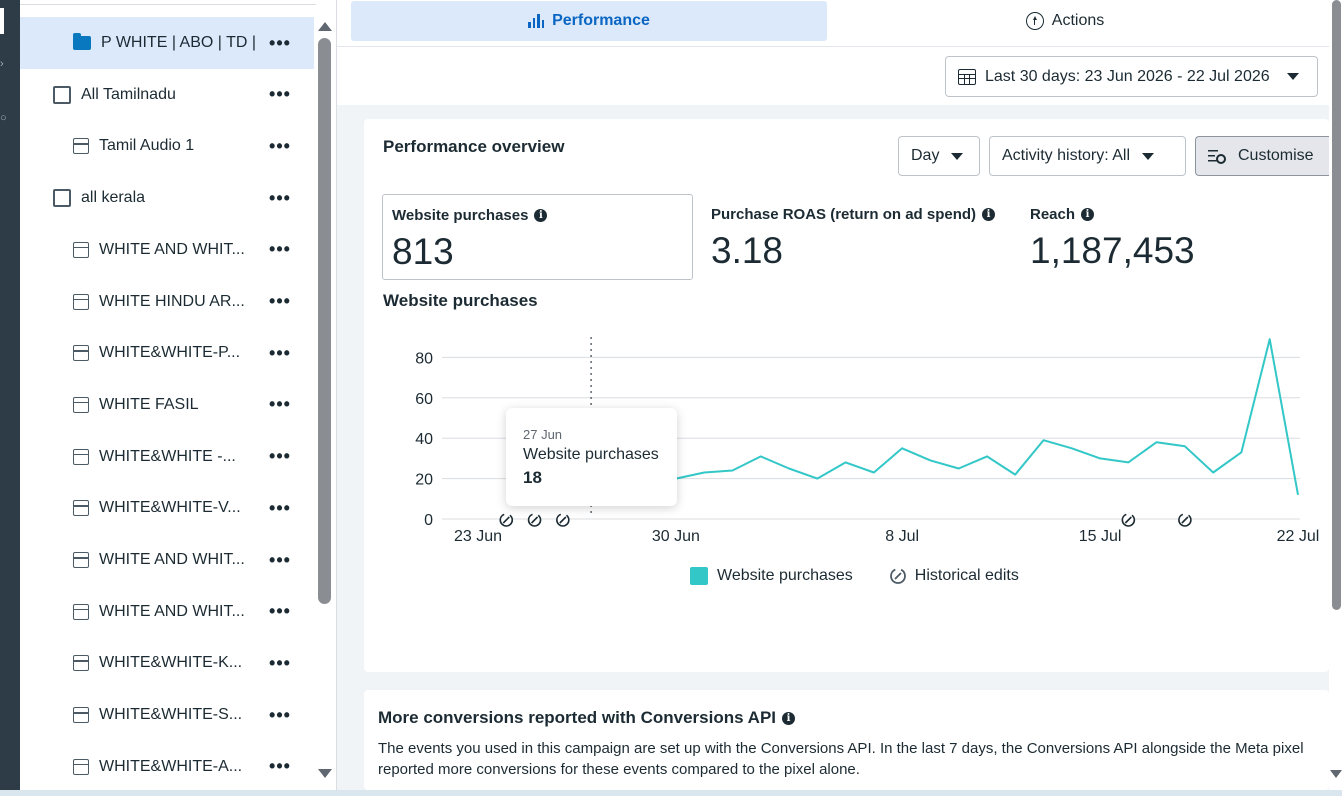 This screenshot has height=796, width=1342. I want to click on app-rail: › ○, so click(10, 395).